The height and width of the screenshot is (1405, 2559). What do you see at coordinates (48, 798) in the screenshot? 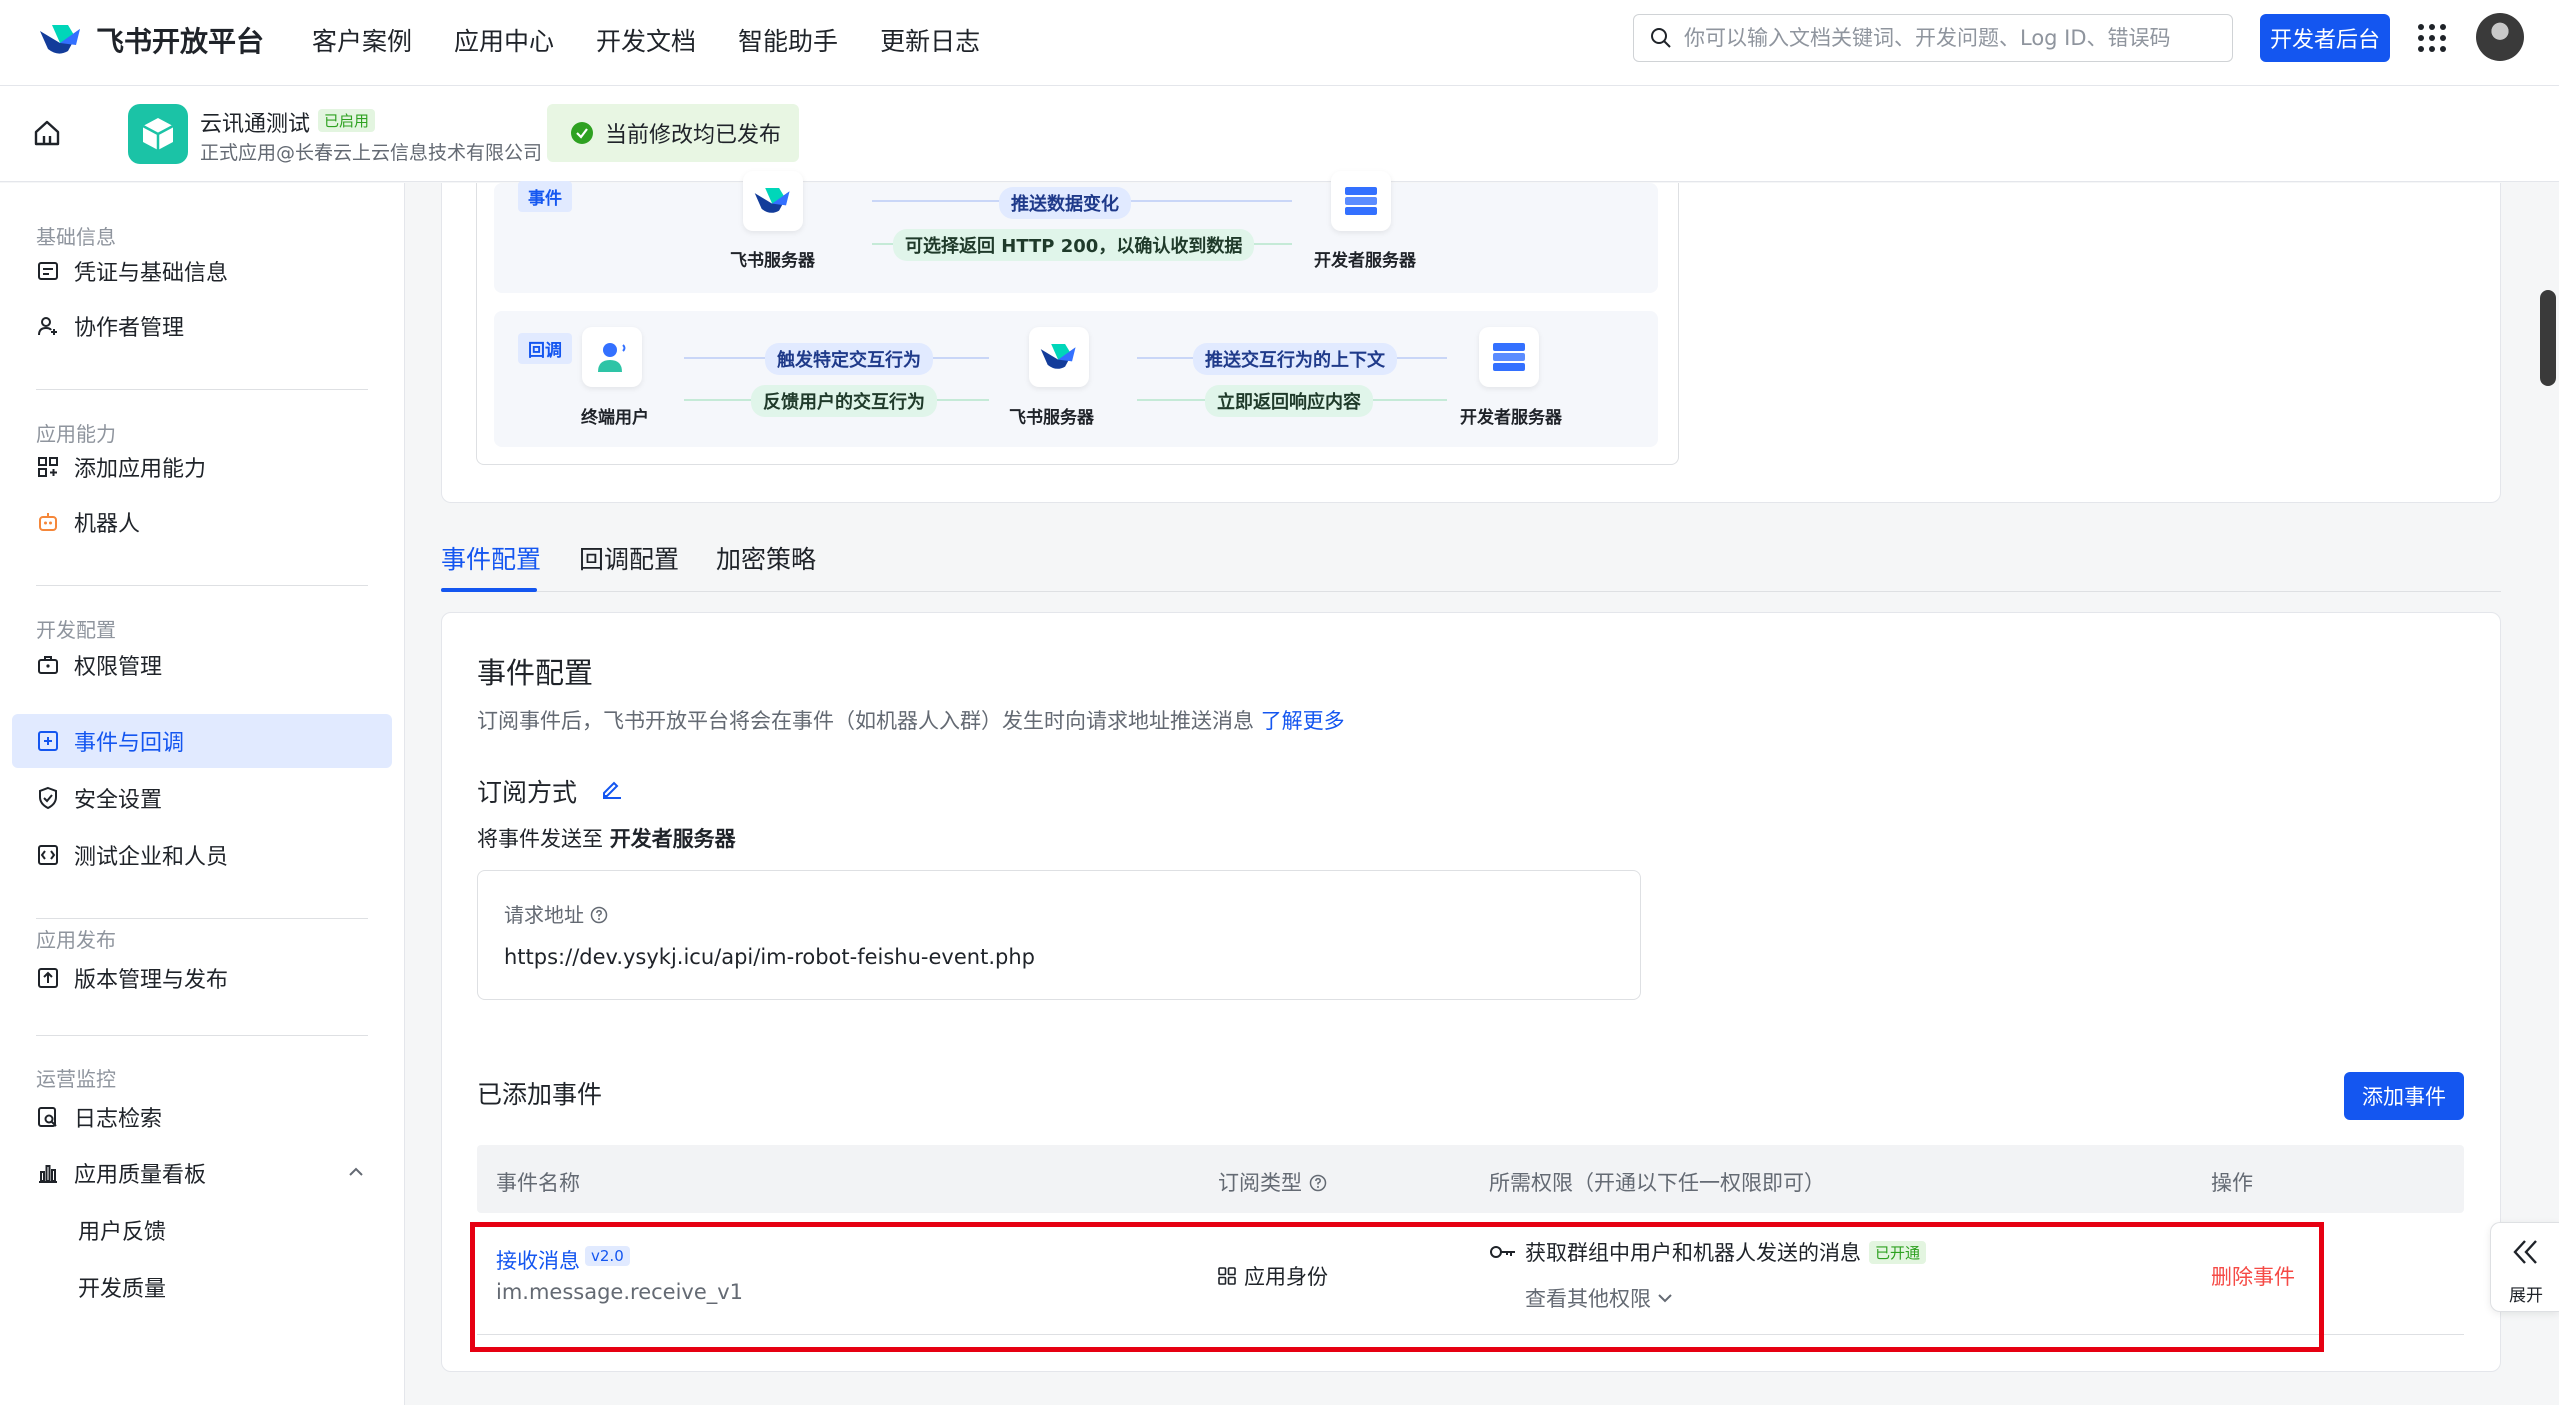
I see `shield-icon` at bounding box center [48, 798].